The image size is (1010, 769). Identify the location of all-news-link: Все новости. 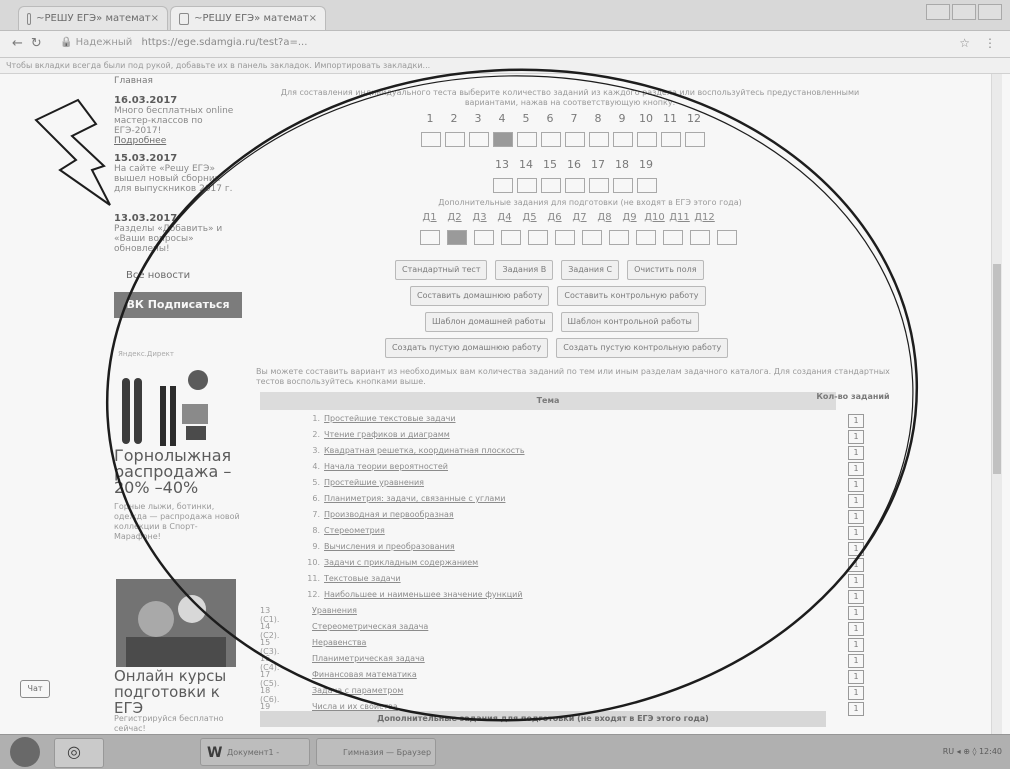
(158, 275).